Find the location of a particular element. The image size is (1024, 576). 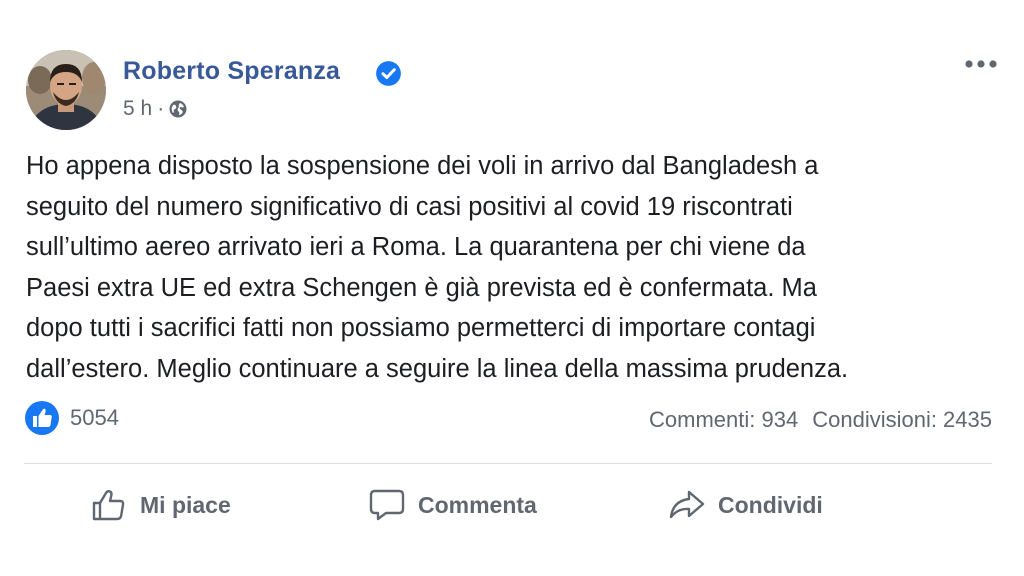

reactions-summary: 5054 is located at coordinates (71, 418).